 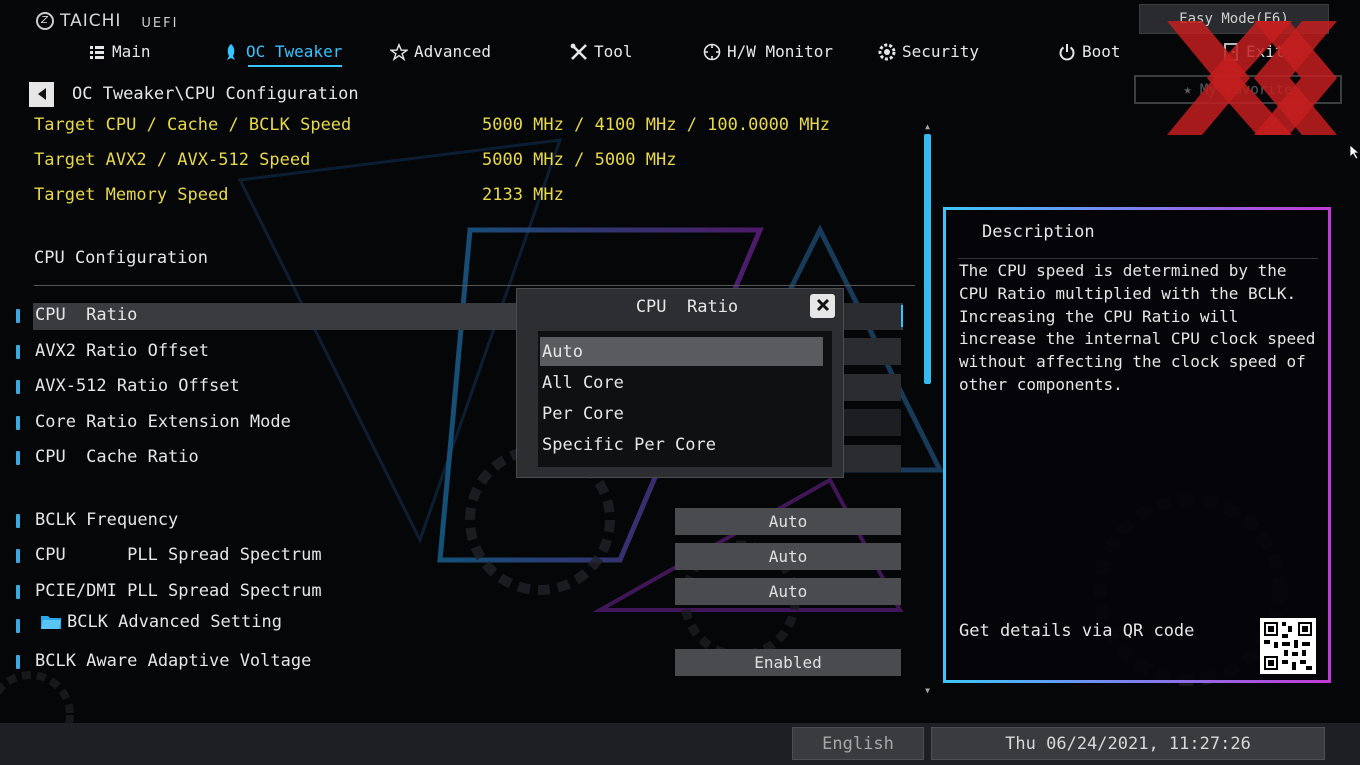 What do you see at coordinates (788, 662) in the screenshot?
I see `setting-value-box: Enabled` at bounding box center [788, 662].